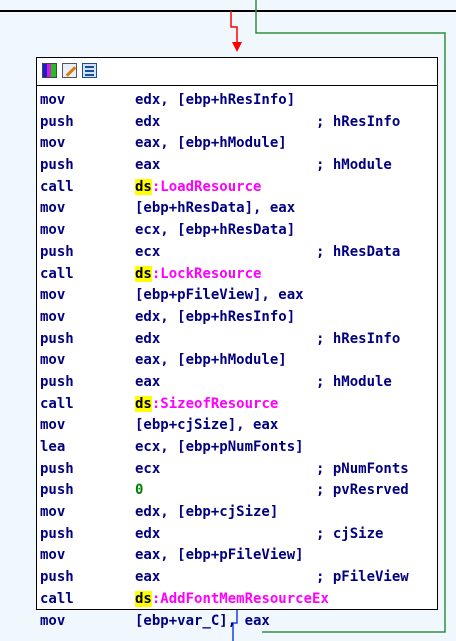  I want to click on asm-line: mov ecx, [ebp+hResData], so click(238, 231).